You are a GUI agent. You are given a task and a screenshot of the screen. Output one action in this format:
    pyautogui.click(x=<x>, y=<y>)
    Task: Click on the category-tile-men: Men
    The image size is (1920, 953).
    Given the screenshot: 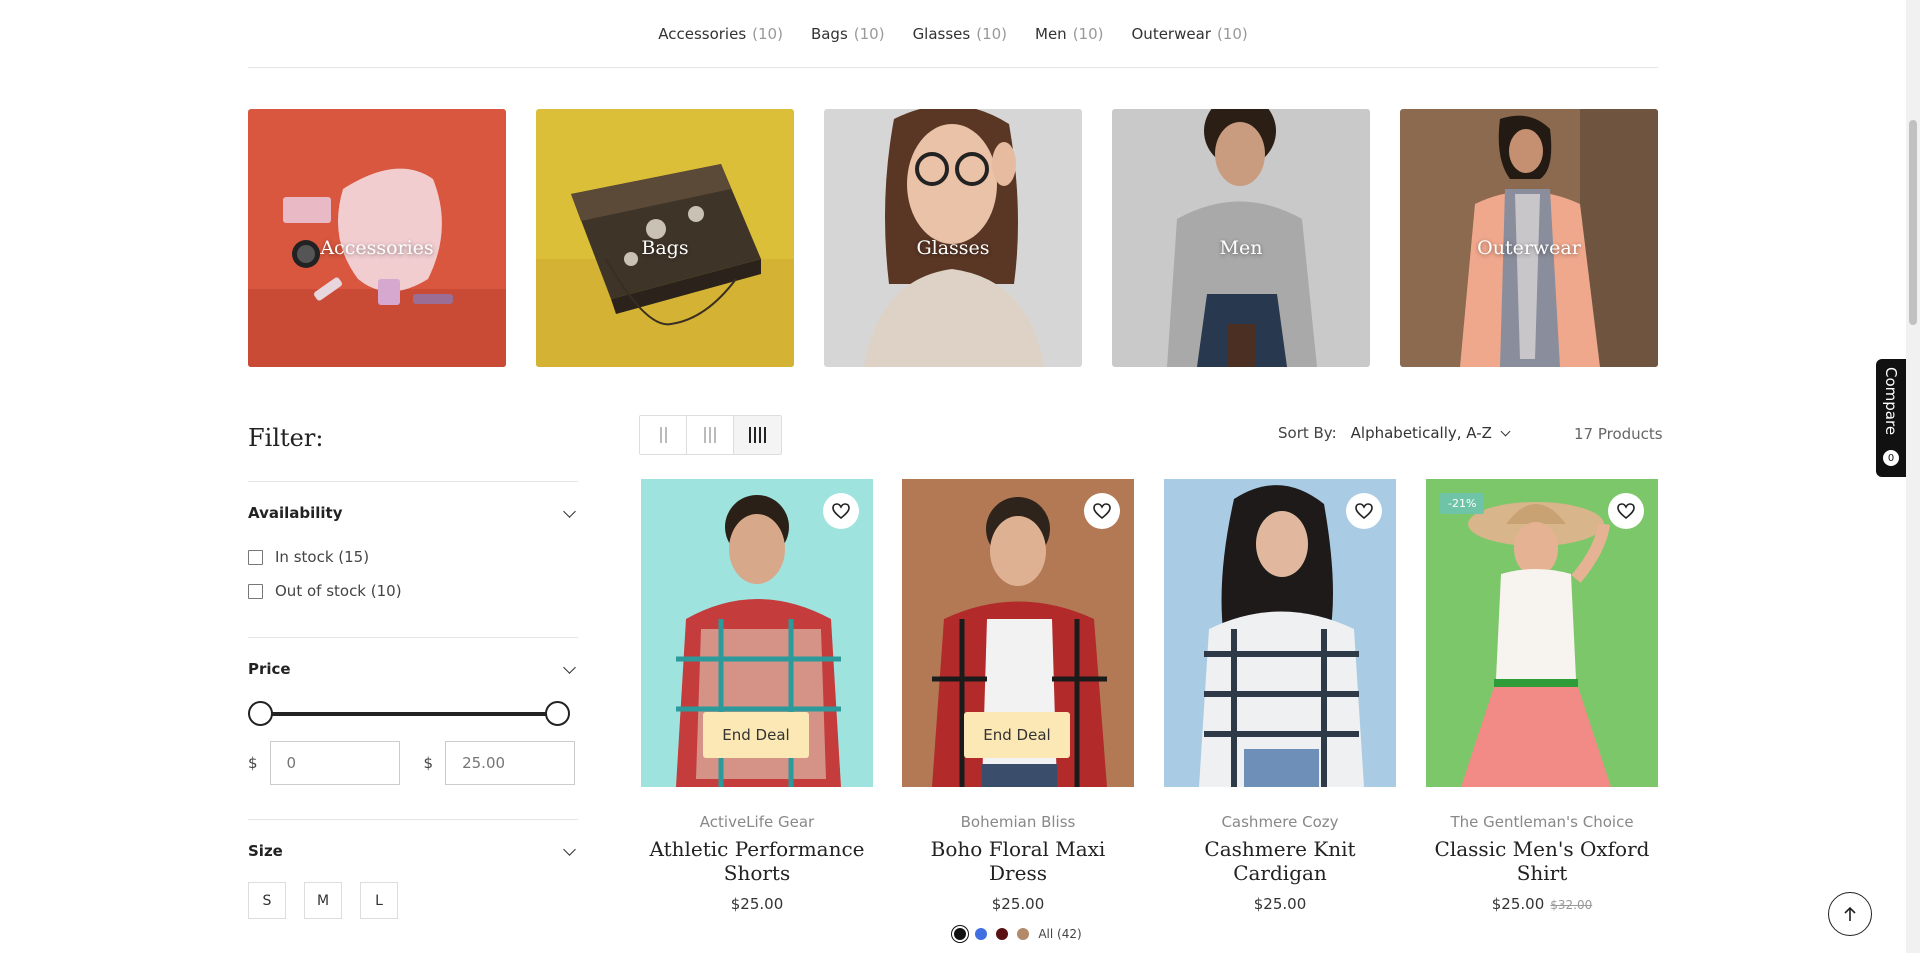 What is the action you would take?
    pyautogui.click(x=1241, y=238)
    